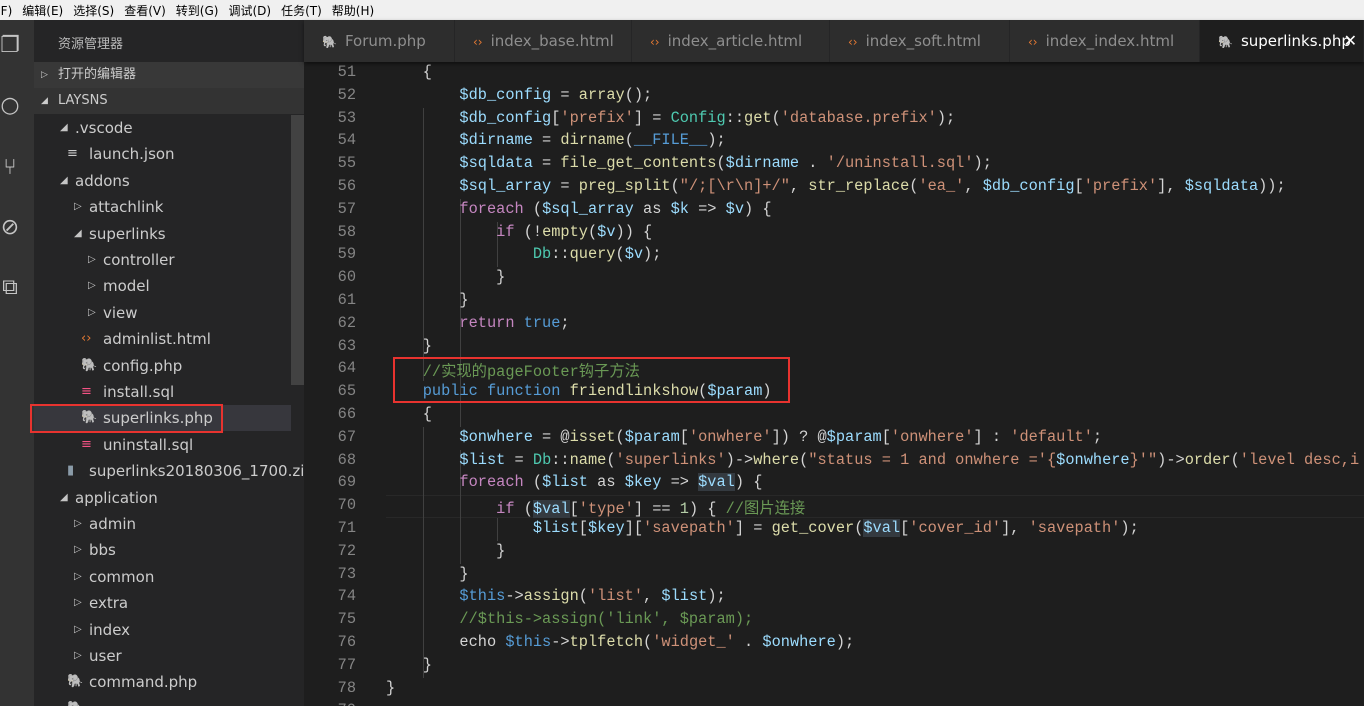 The image size is (1364, 706). What do you see at coordinates (297, 250) in the screenshot?
I see `sidebar-scrollbar` at bounding box center [297, 250].